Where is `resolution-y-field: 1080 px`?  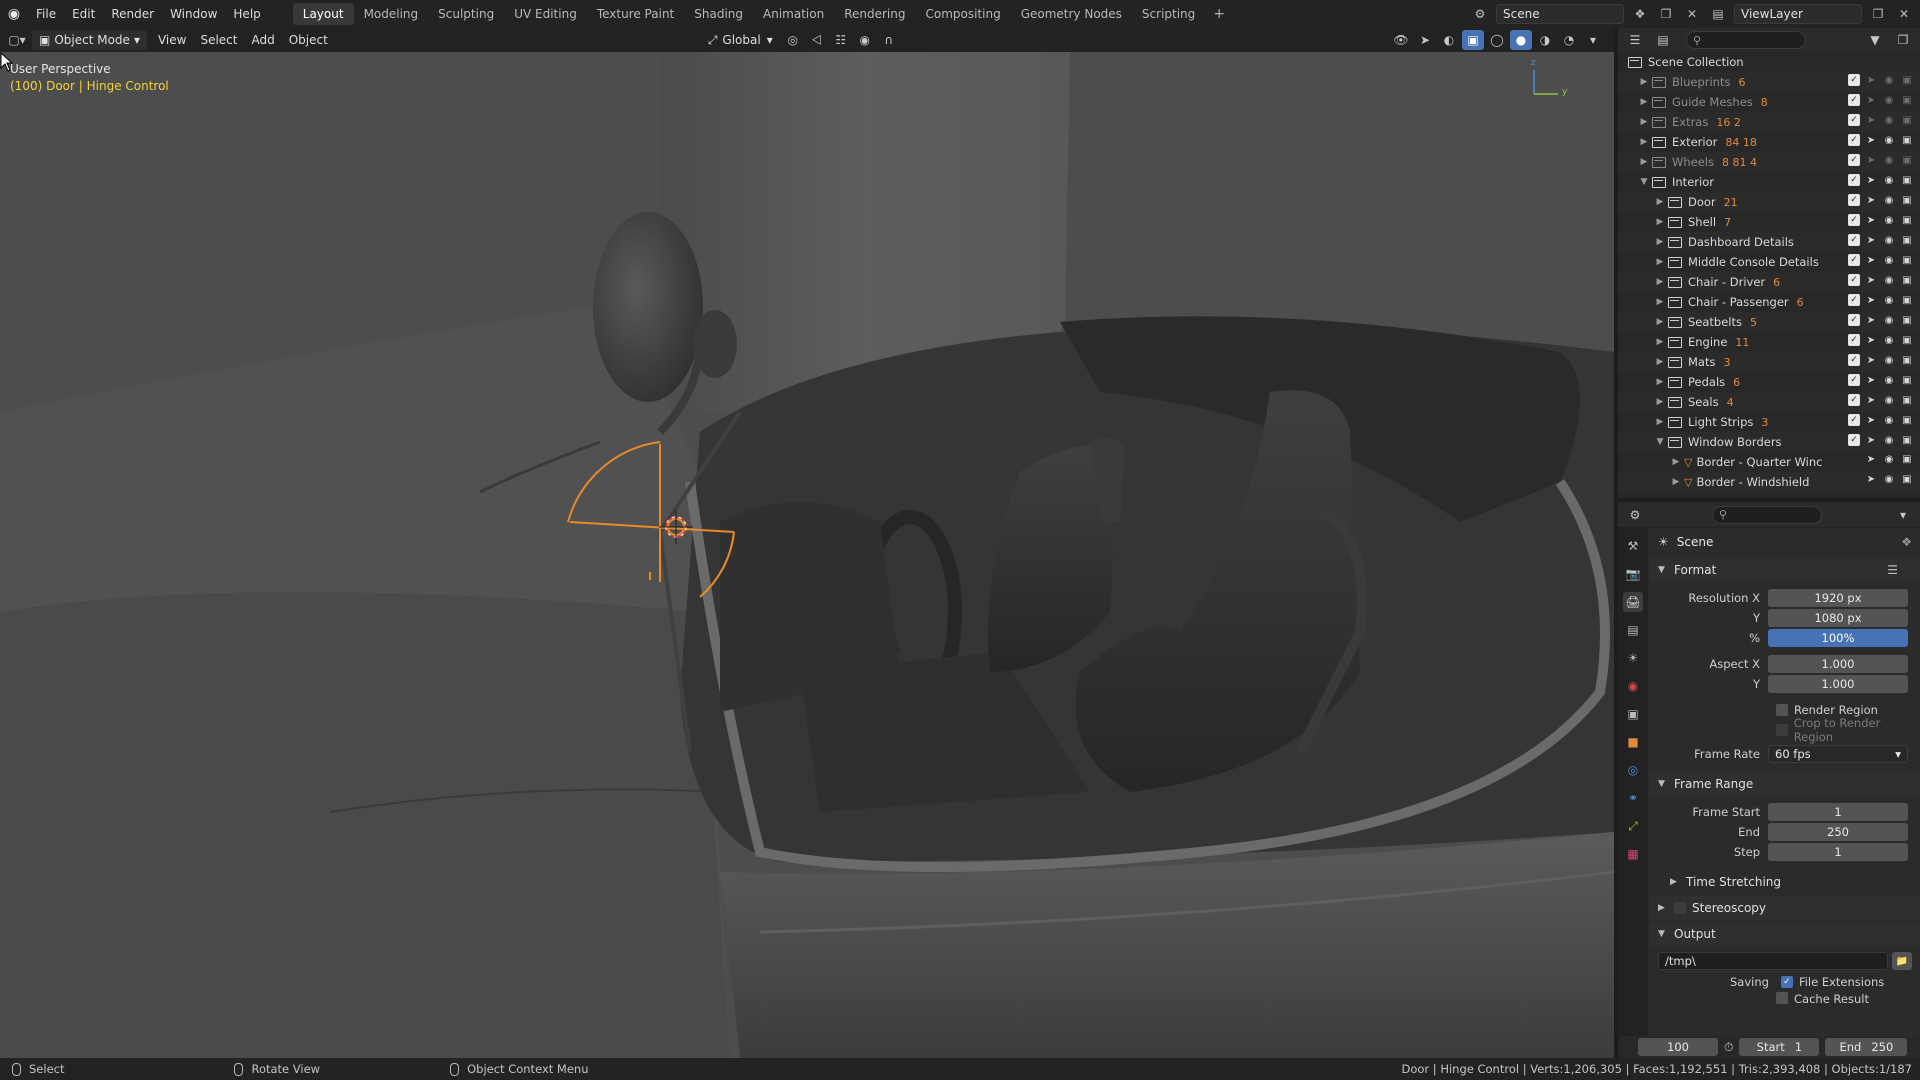
resolution-y-field: 1080 px is located at coordinates (1838, 618).